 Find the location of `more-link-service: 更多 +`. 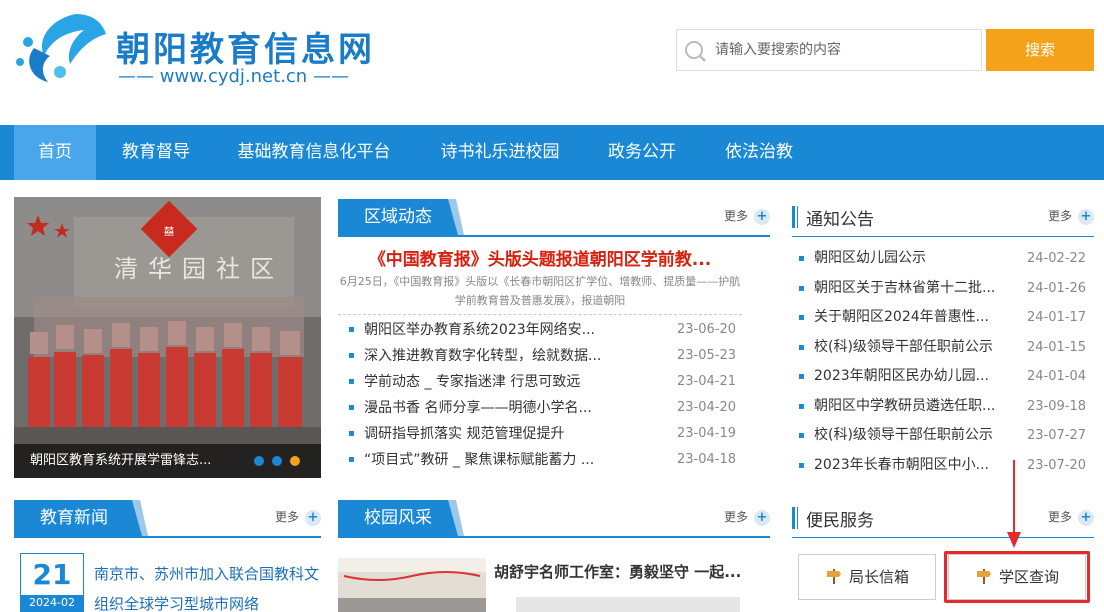

more-link-service: 更多 + is located at coordinates (1071, 517).